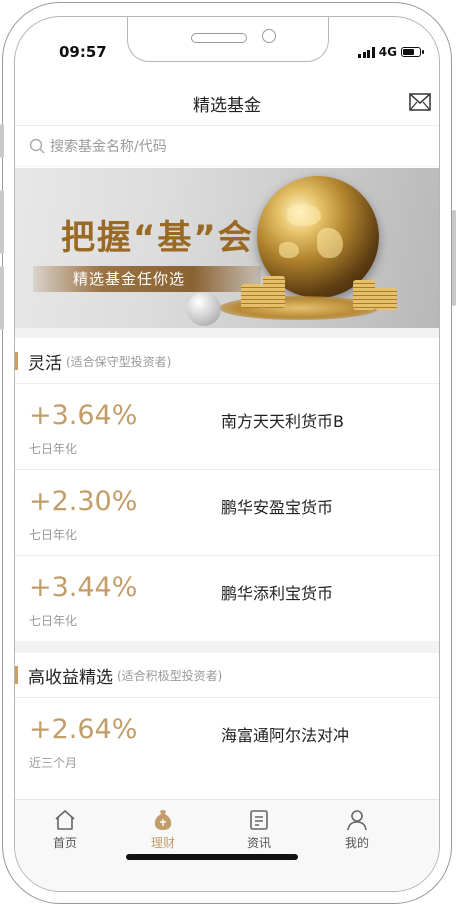  I want to click on tab-news: 资讯, so click(259, 829).